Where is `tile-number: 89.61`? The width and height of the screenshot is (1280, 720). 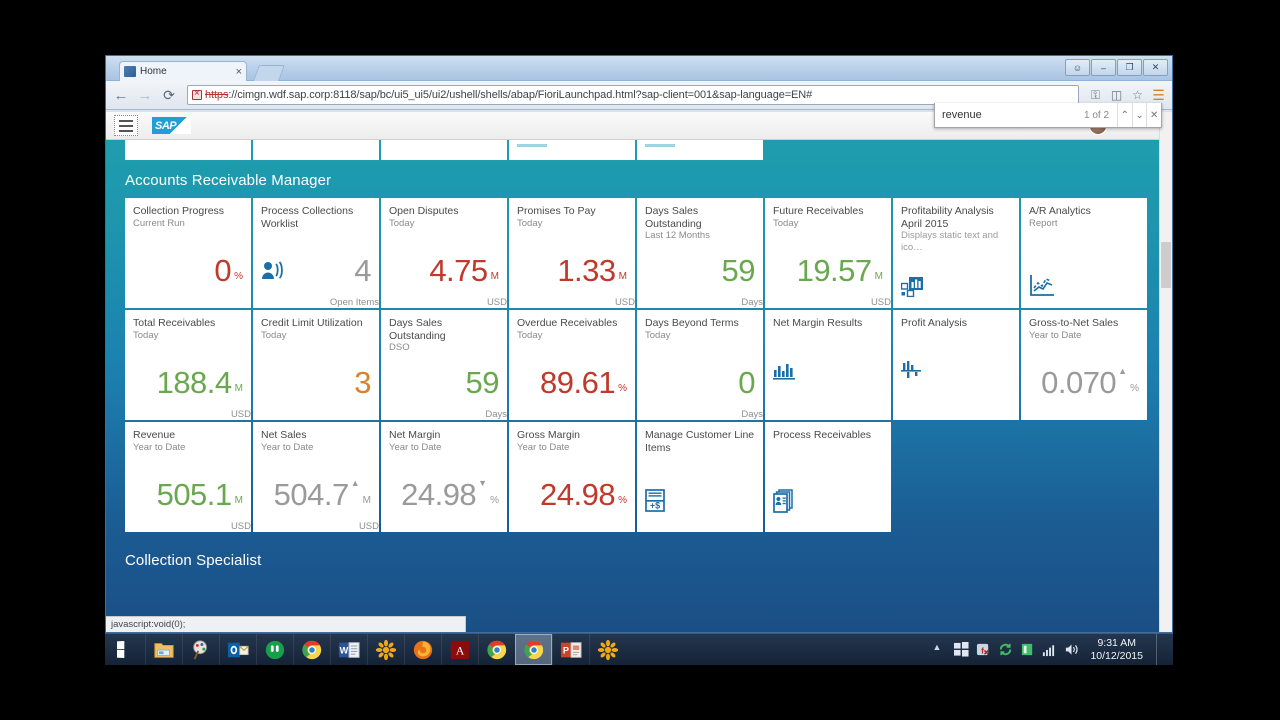 tile-number: 89.61 is located at coordinates (578, 382).